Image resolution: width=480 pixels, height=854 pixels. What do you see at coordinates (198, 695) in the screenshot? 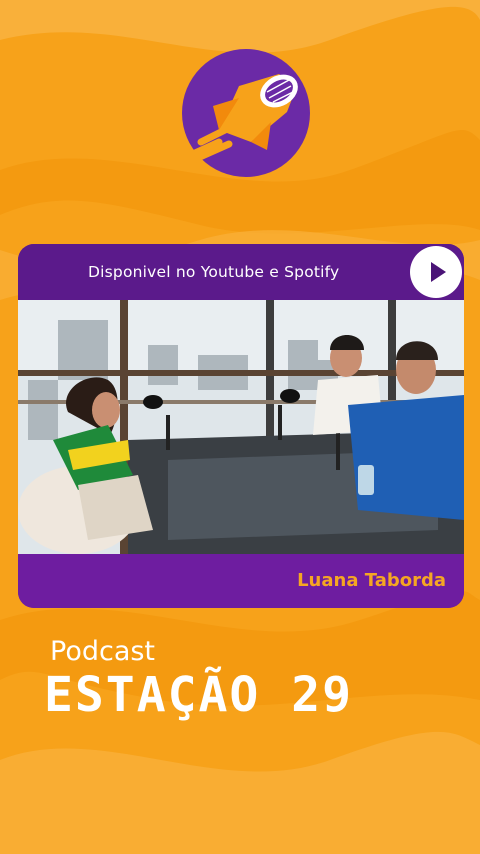
I see `podcast-title: ESTAÇÃO 29` at bounding box center [198, 695].